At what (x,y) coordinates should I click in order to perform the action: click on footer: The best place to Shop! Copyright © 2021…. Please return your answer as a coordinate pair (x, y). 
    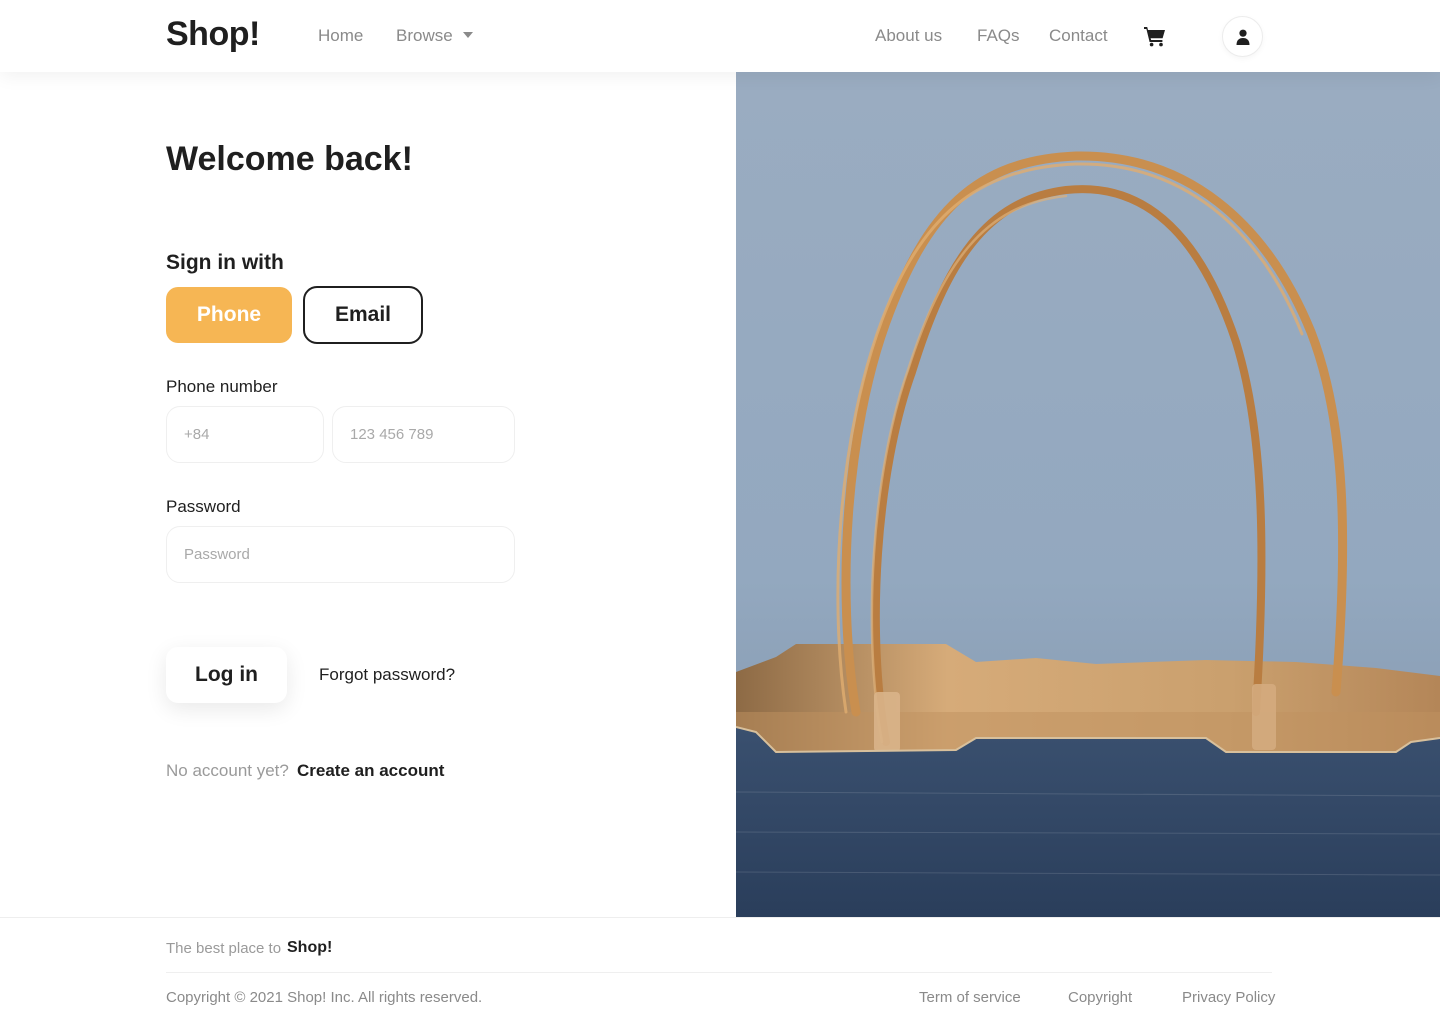
    Looking at the image, I should click on (720, 970).